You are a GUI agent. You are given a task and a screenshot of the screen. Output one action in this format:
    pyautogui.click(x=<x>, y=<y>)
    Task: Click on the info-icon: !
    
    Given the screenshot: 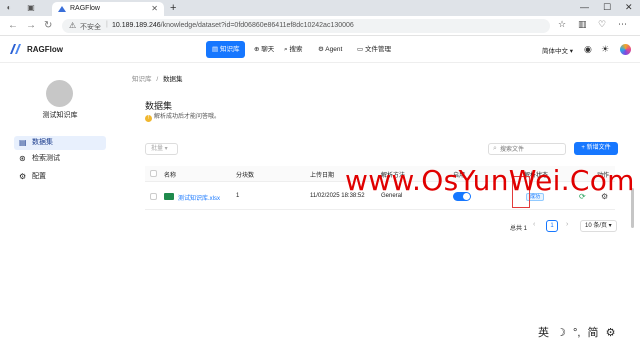 What is the action you would take?
    pyautogui.click(x=148, y=118)
    